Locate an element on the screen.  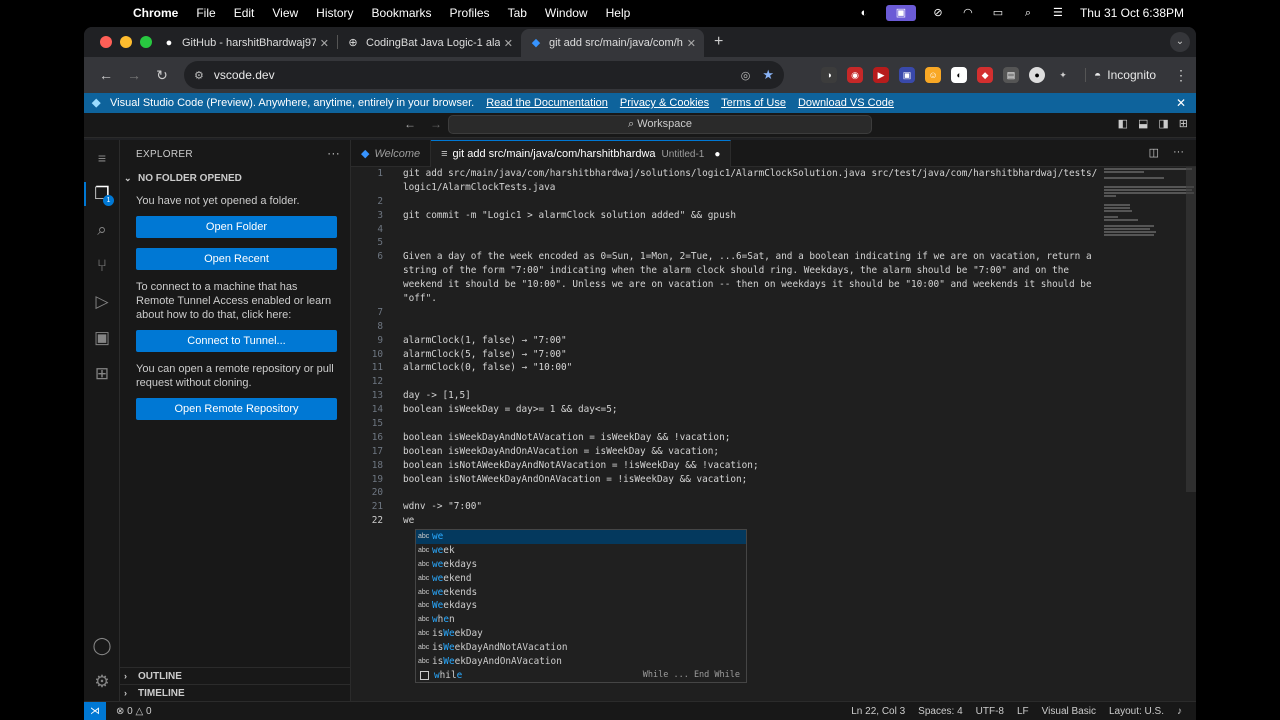
address-bar: ⚙ vscode.dev ◎ ★ is located at coordinates (484, 75).